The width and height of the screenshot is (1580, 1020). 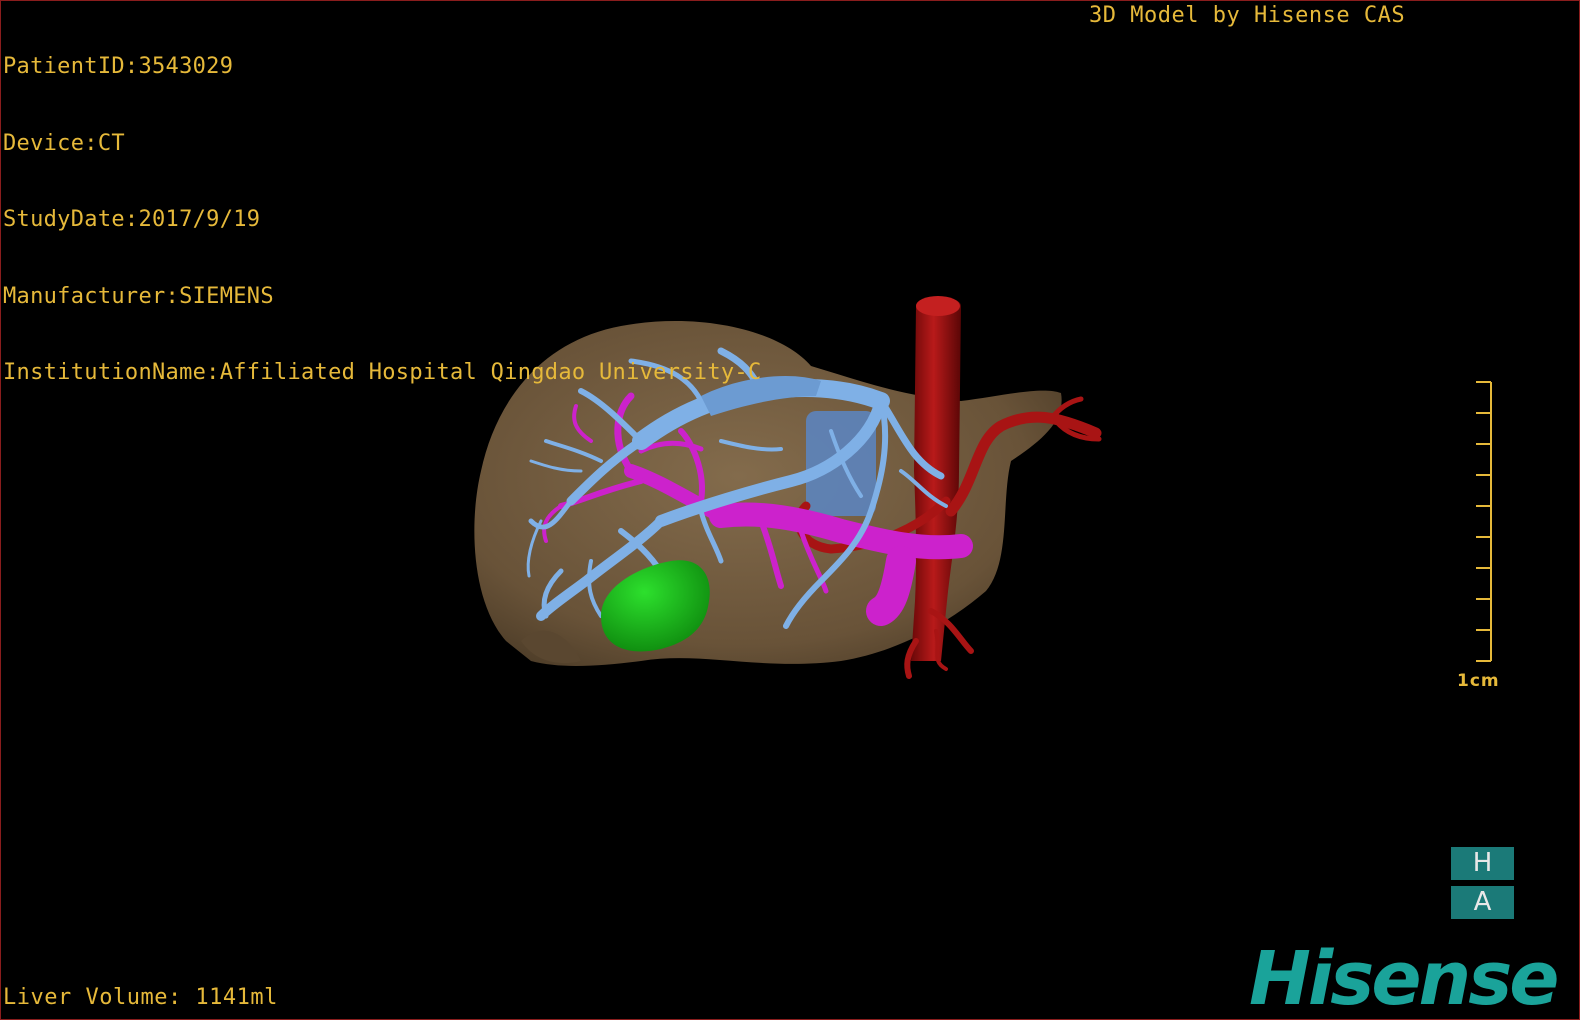 What do you see at coordinates (118, 66) in the screenshot?
I see `patient-id: PatientID:3543029` at bounding box center [118, 66].